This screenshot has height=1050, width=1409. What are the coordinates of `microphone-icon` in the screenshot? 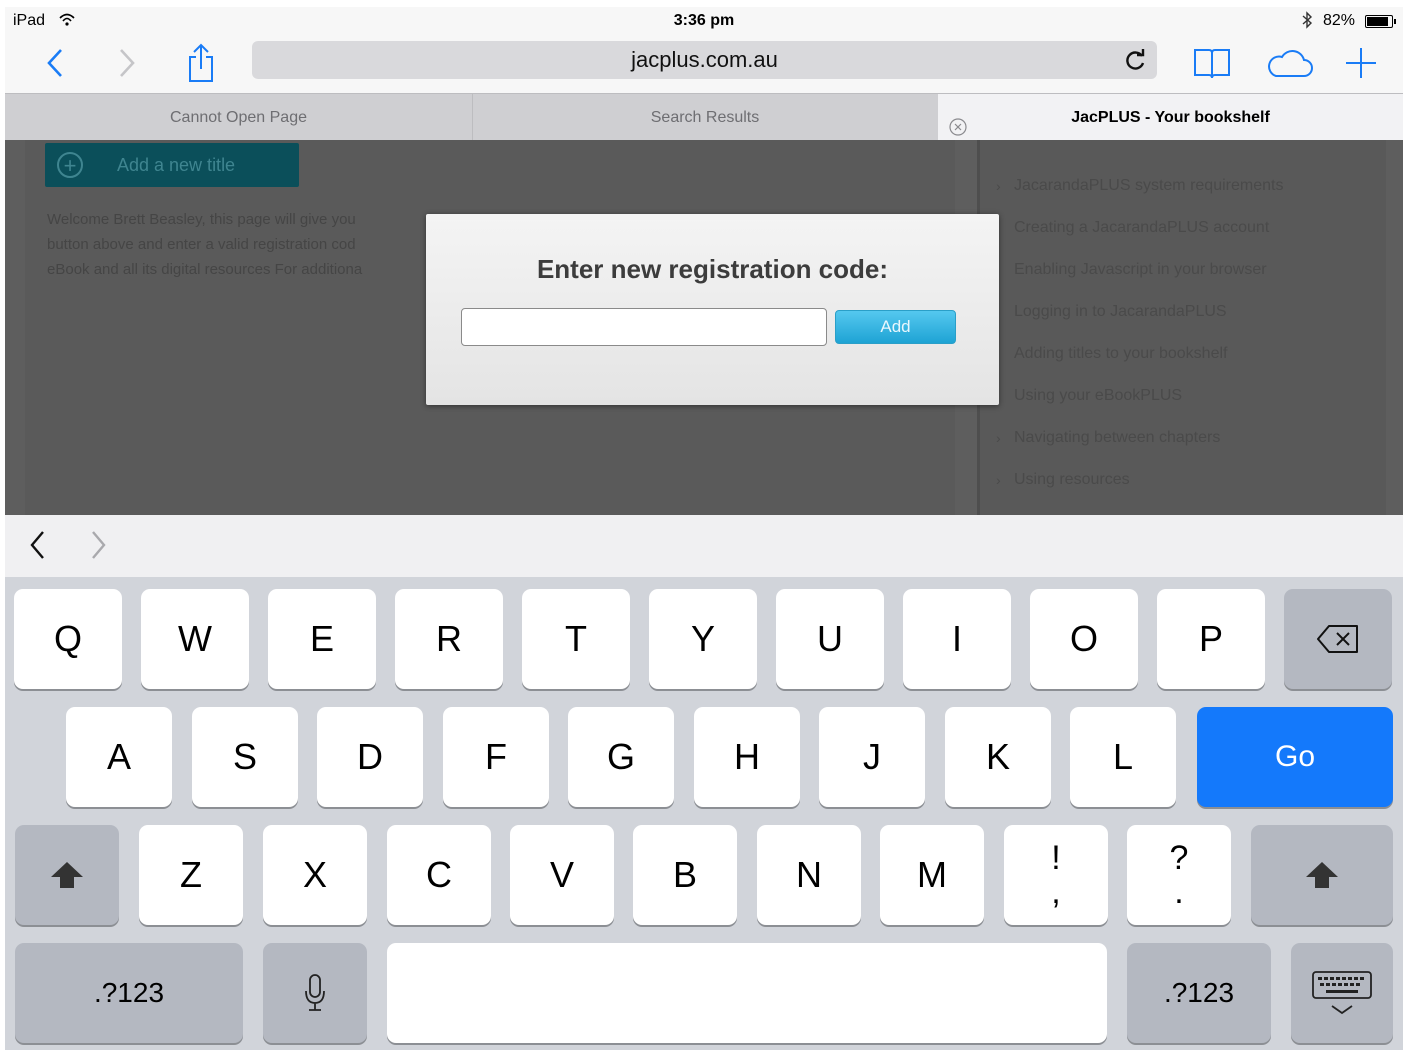 It's located at (315, 992).